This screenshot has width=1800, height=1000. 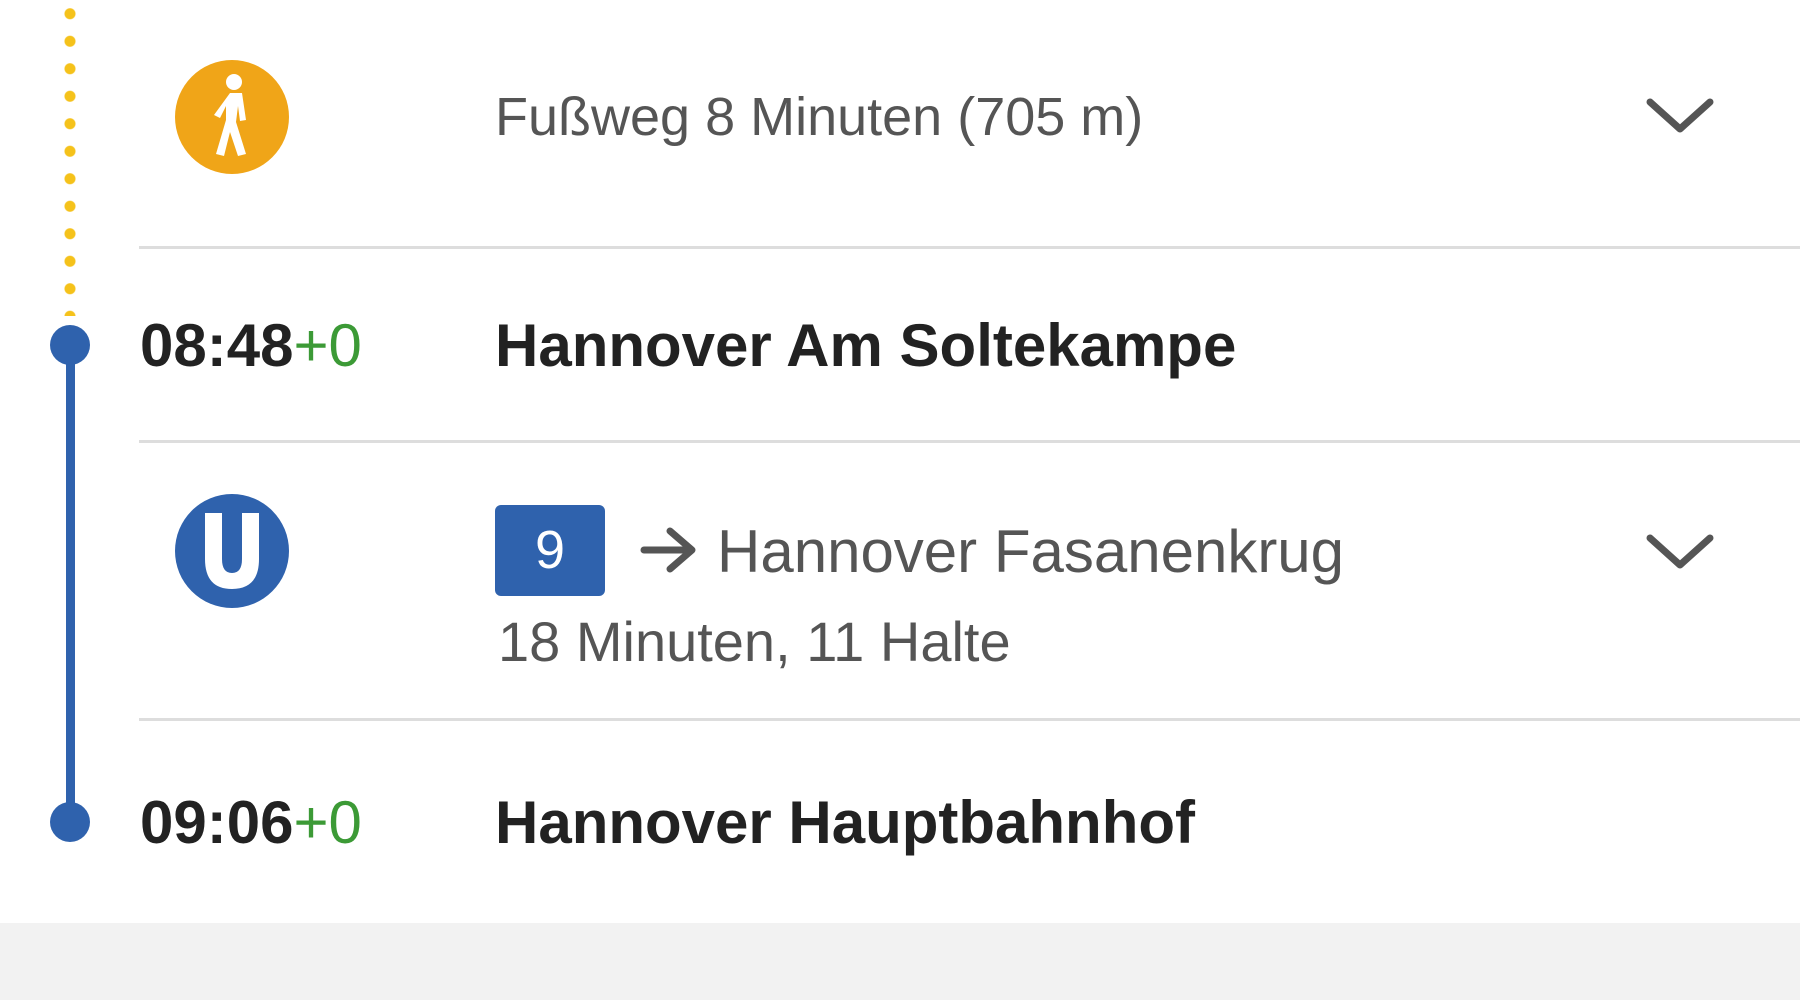 What do you see at coordinates (70, 583) in the screenshot?
I see `transit-path-line` at bounding box center [70, 583].